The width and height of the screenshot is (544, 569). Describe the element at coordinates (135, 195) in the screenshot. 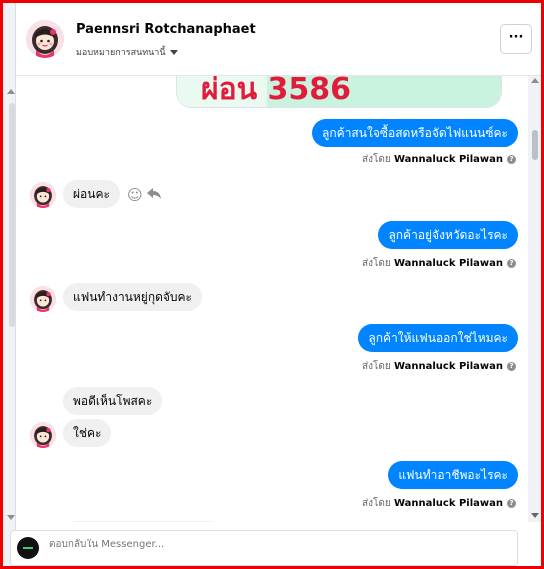

I see `emoji-icon: ☺` at that location.